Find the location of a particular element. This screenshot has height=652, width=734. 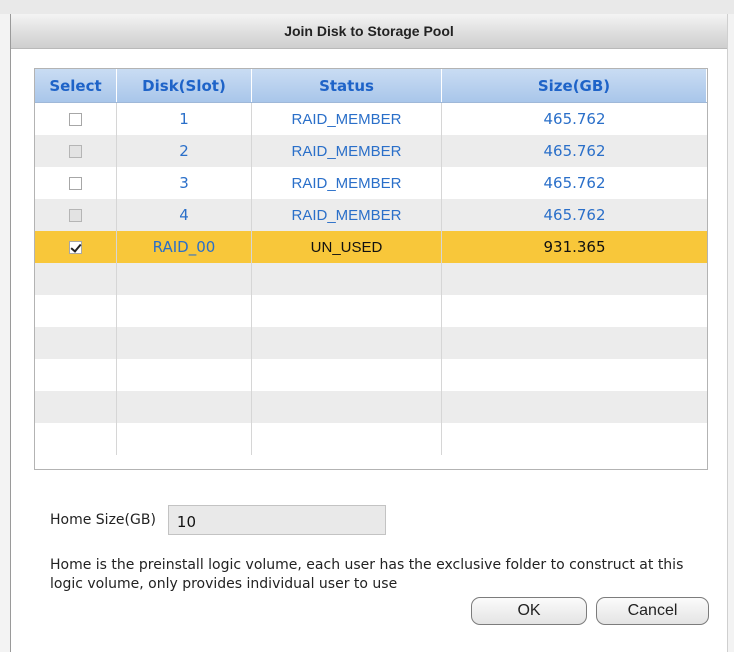

home-size-input is located at coordinates (276, 520).